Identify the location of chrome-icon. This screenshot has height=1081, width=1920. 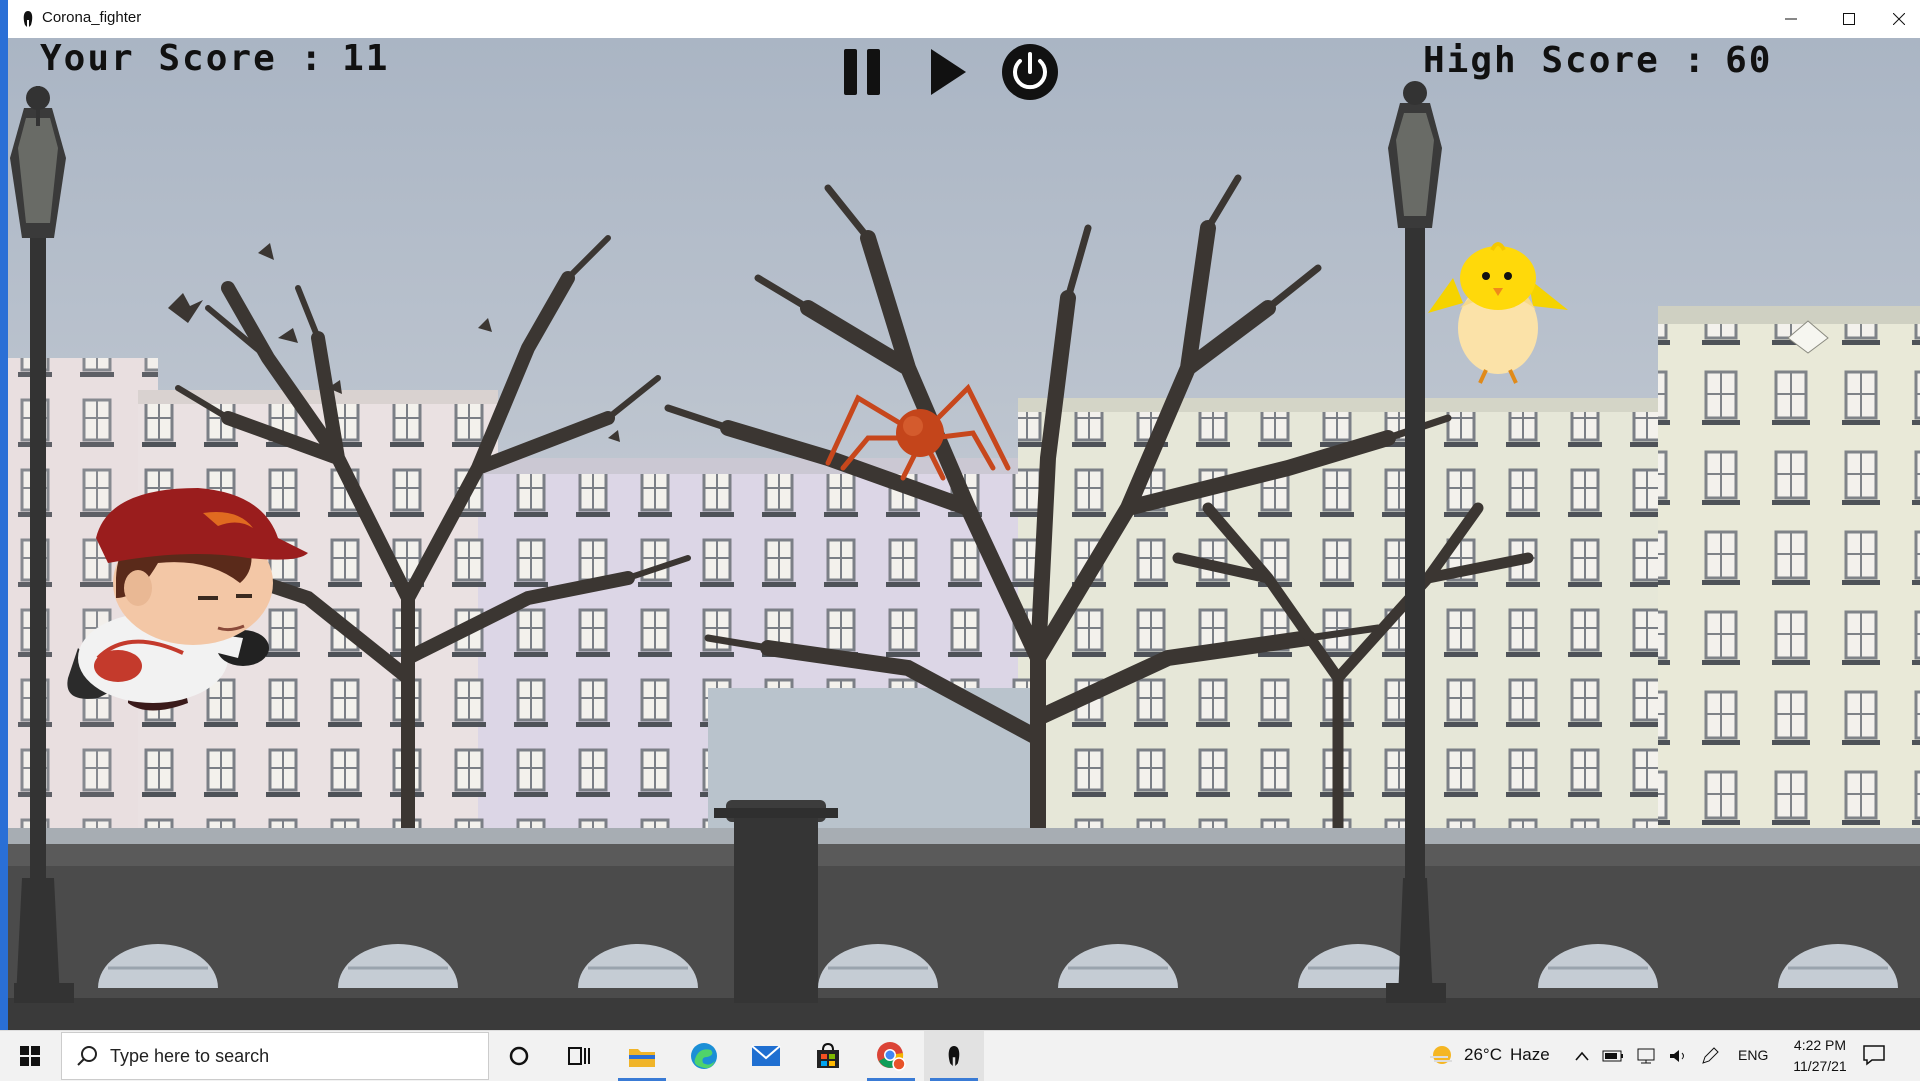
(891, 1056).